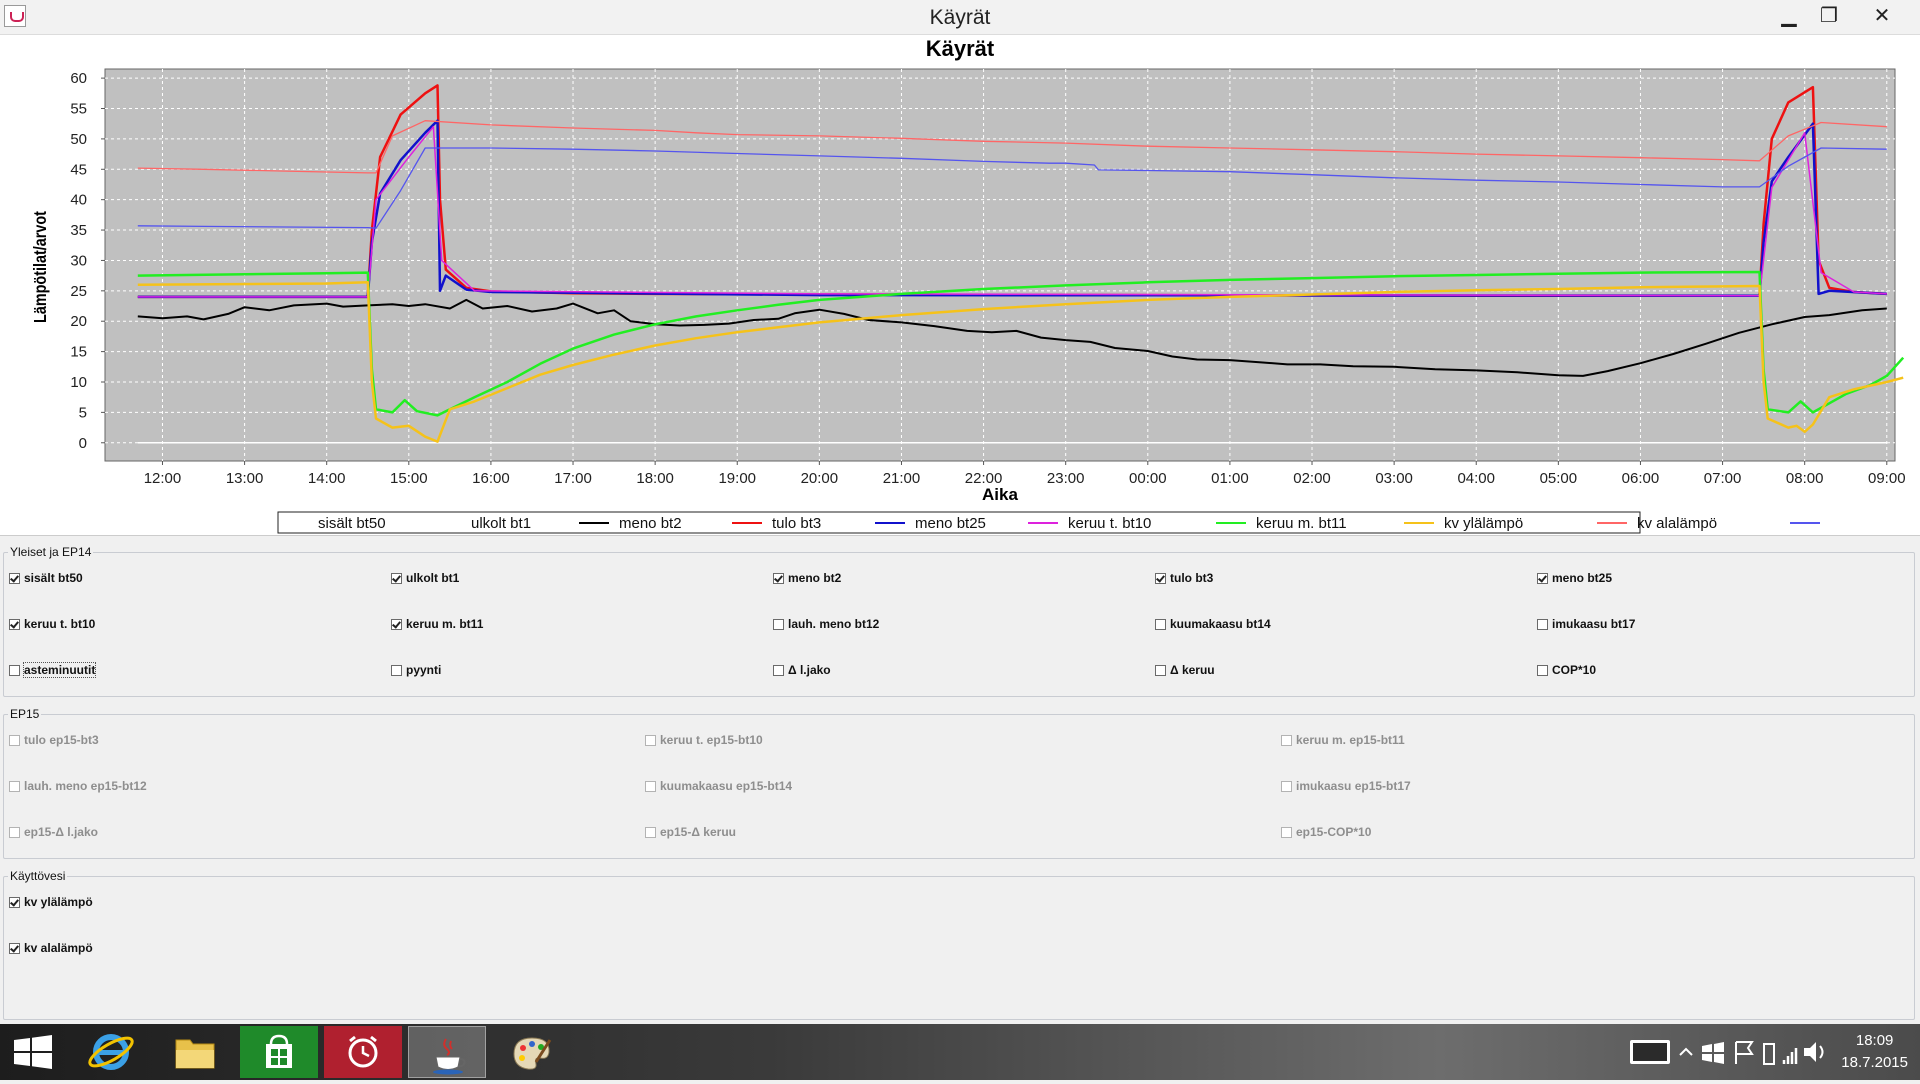 Image resolution: width=1920 pixels, height=1084 pixels. I want to click on x-tick-label: 02:00, so click(1312, 478).